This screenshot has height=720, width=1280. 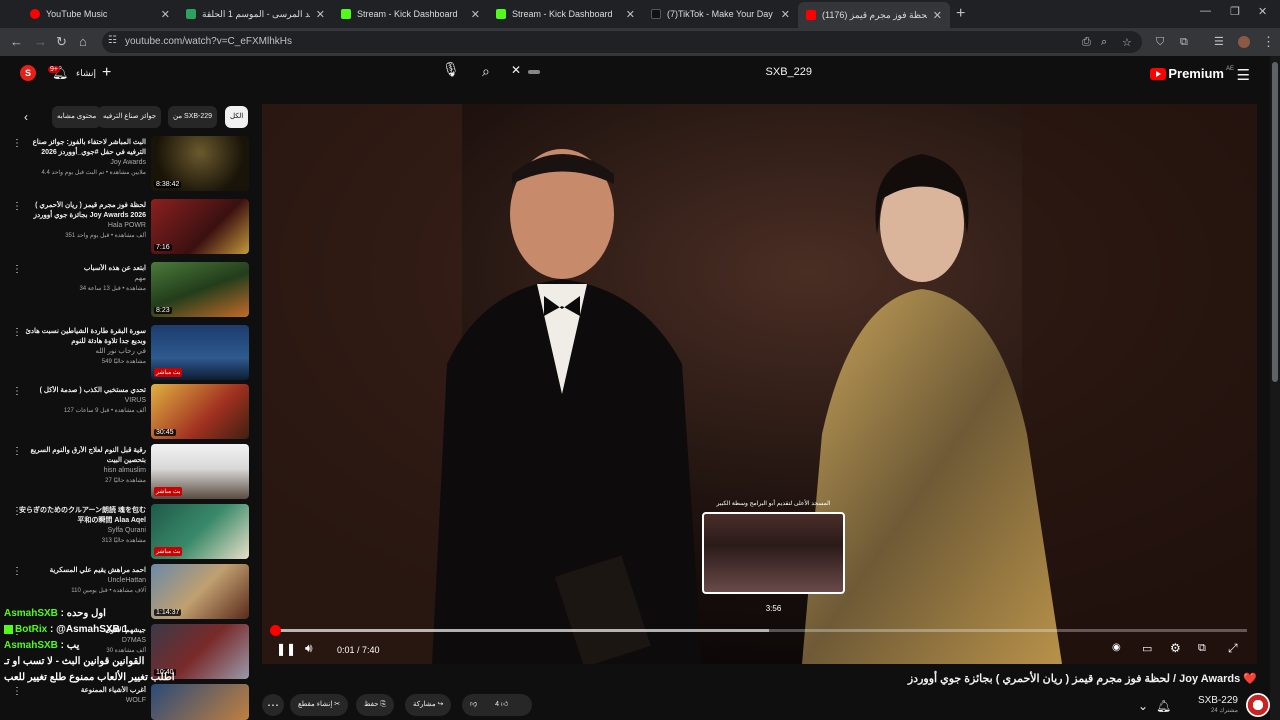 I want to click on scrollbar-thumb, so click(x=1275, y=222).